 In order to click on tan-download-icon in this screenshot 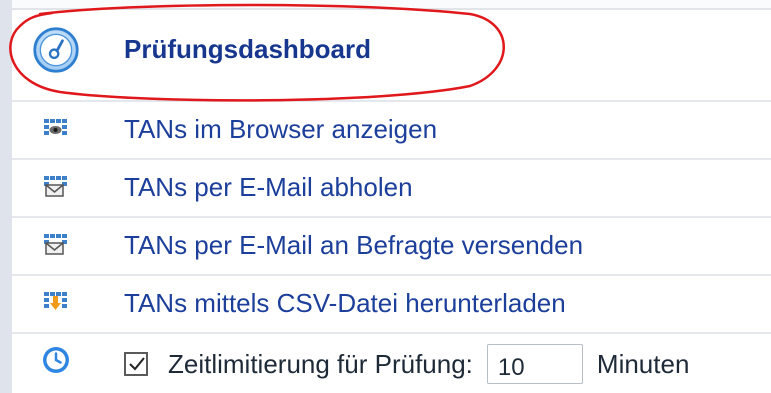, I will do `click(56, 302)`.